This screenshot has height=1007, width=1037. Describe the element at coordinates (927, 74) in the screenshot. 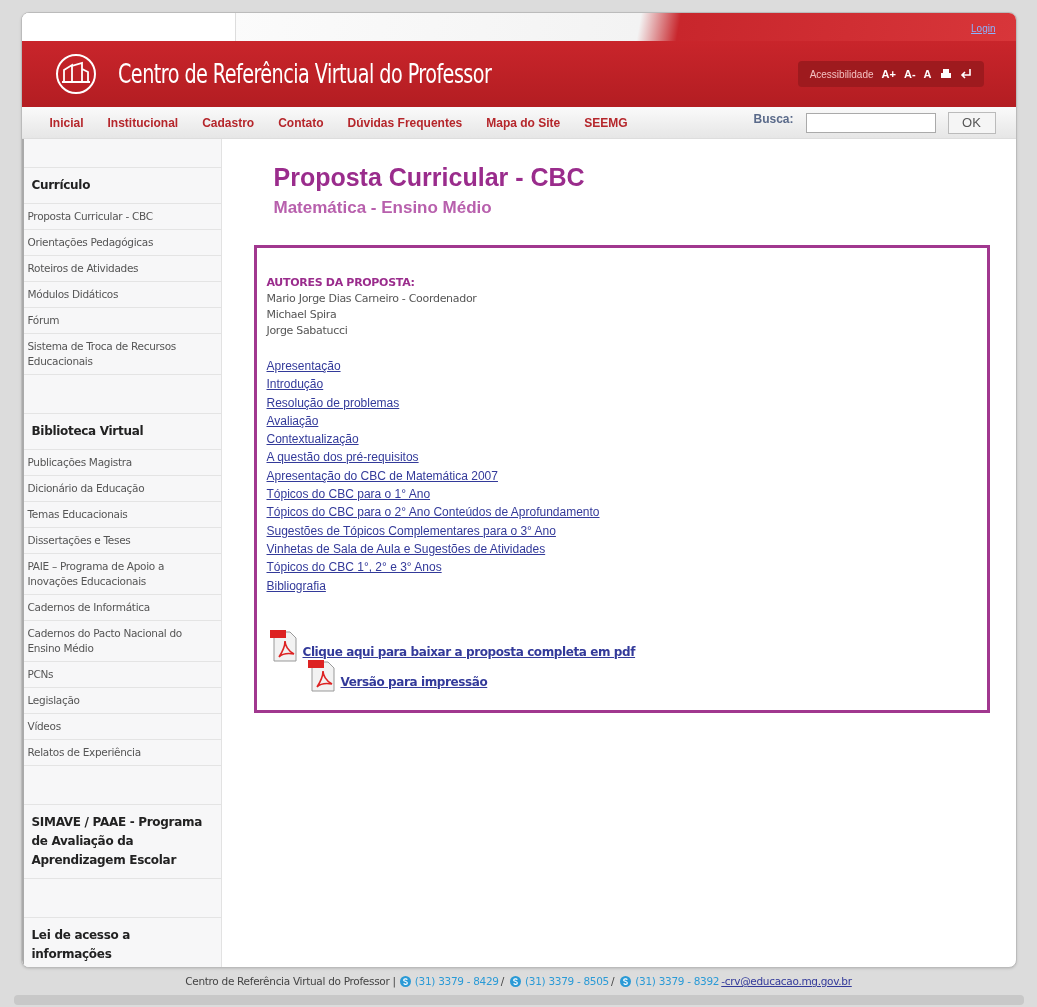

I see `font-size-button: A` at that location.